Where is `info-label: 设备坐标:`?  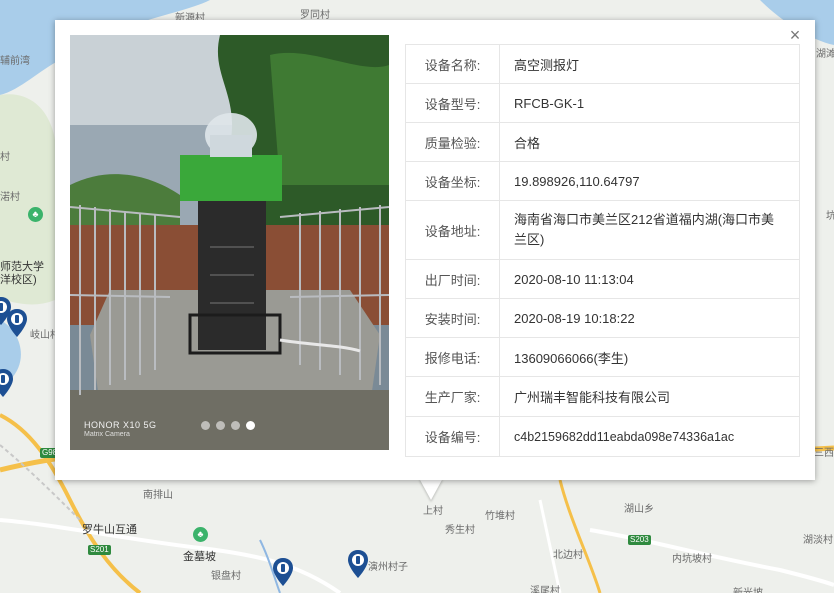
info-label: 设备坐标: is located at coordinates (452, 181).